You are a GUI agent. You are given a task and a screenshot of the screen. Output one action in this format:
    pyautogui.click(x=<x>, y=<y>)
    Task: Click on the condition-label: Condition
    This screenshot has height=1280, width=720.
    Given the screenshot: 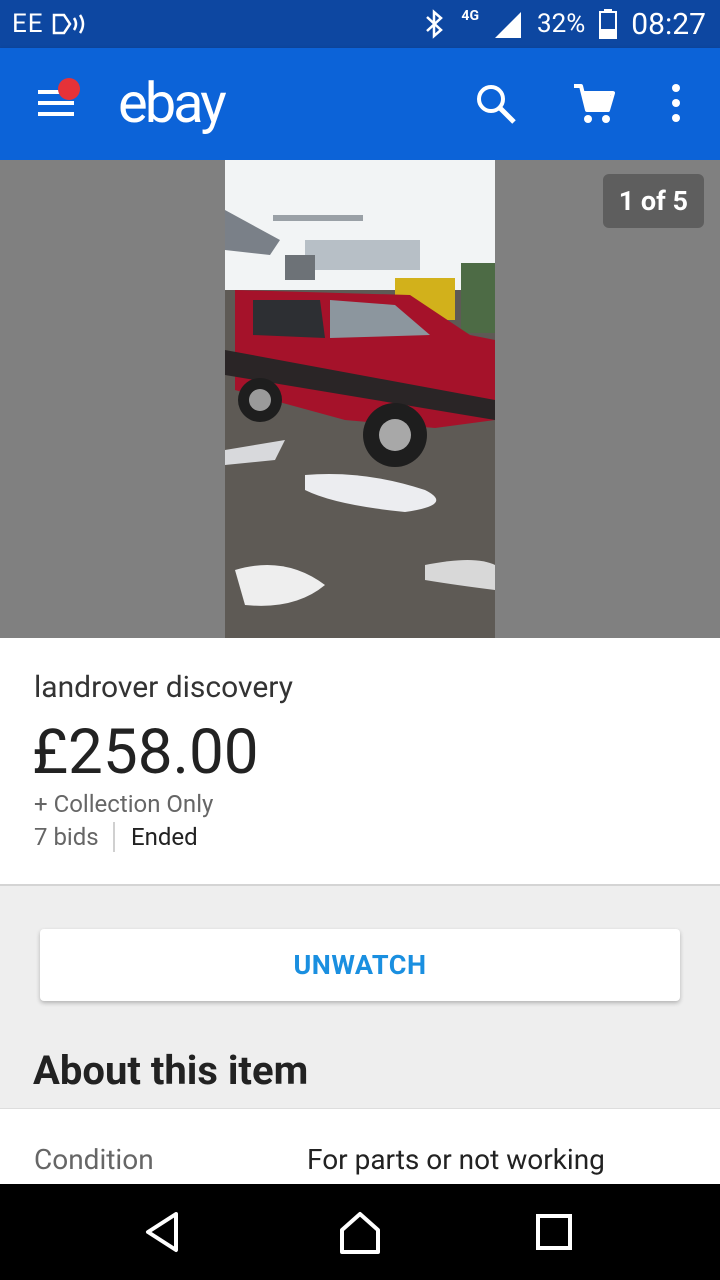 What is the action you would take?
    pyautogui.click(x=94, y=1159)
    